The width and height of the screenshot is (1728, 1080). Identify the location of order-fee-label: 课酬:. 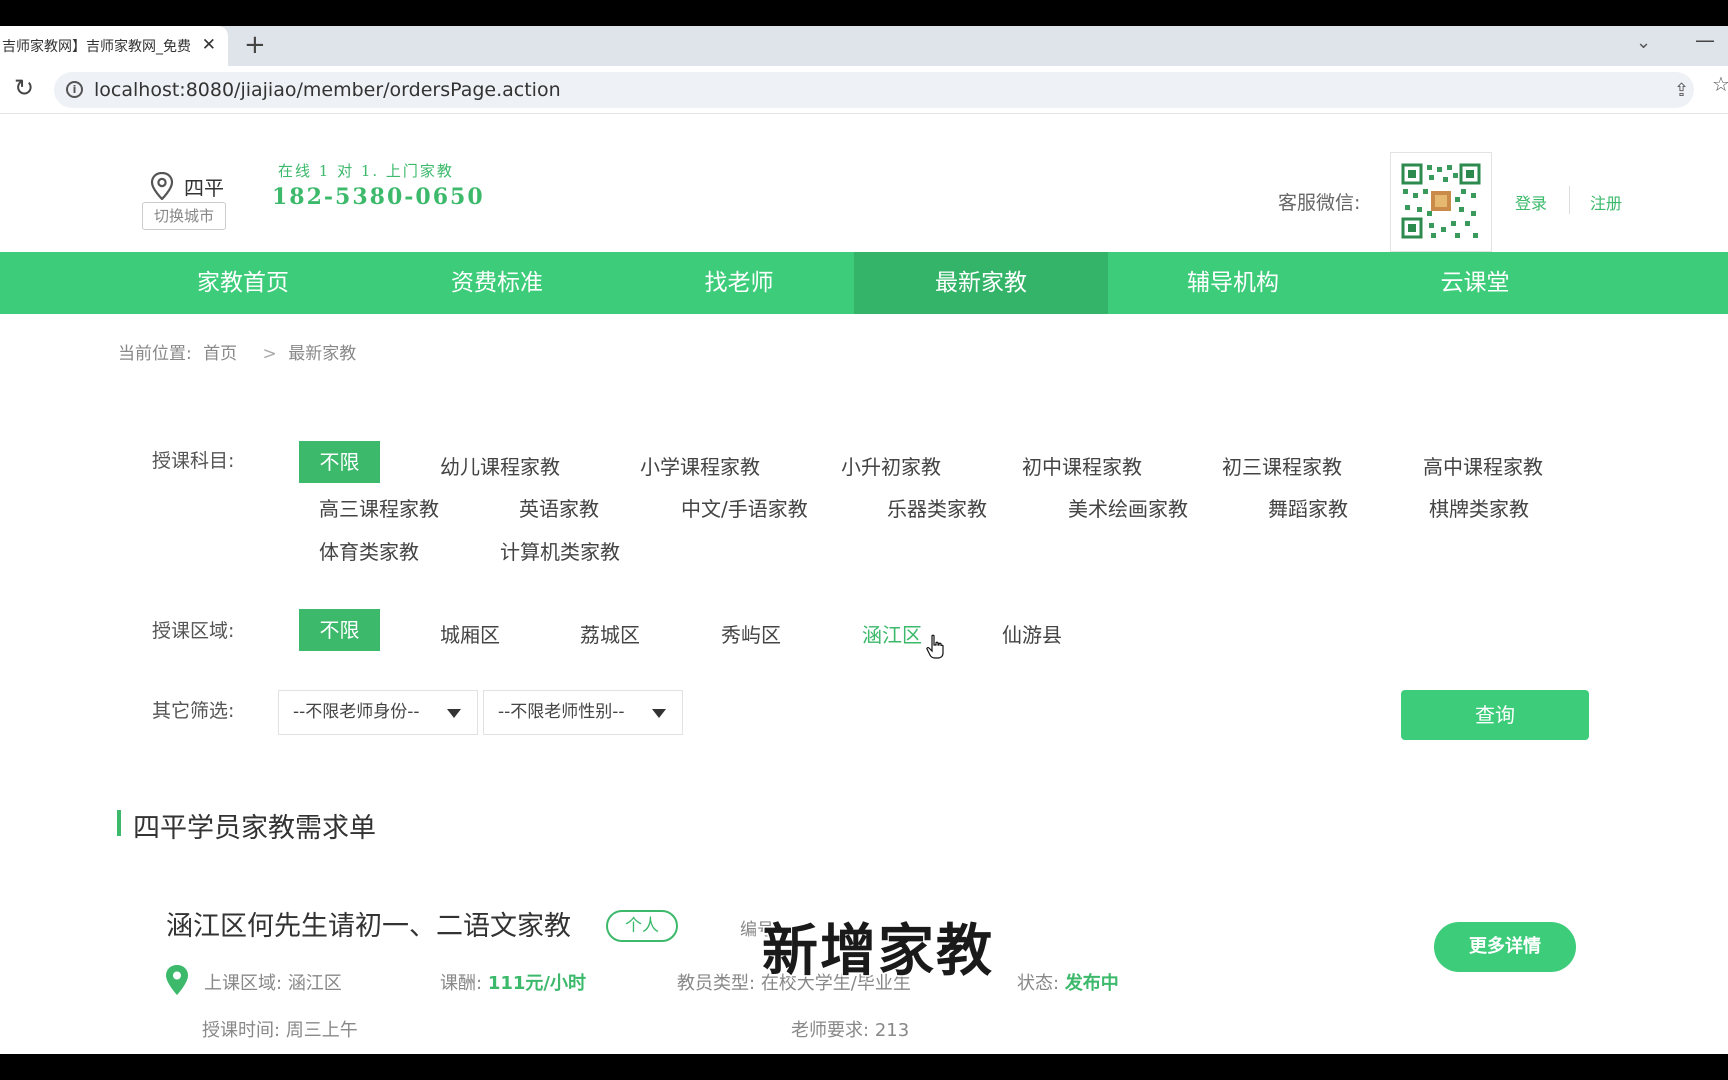
(461, 983).